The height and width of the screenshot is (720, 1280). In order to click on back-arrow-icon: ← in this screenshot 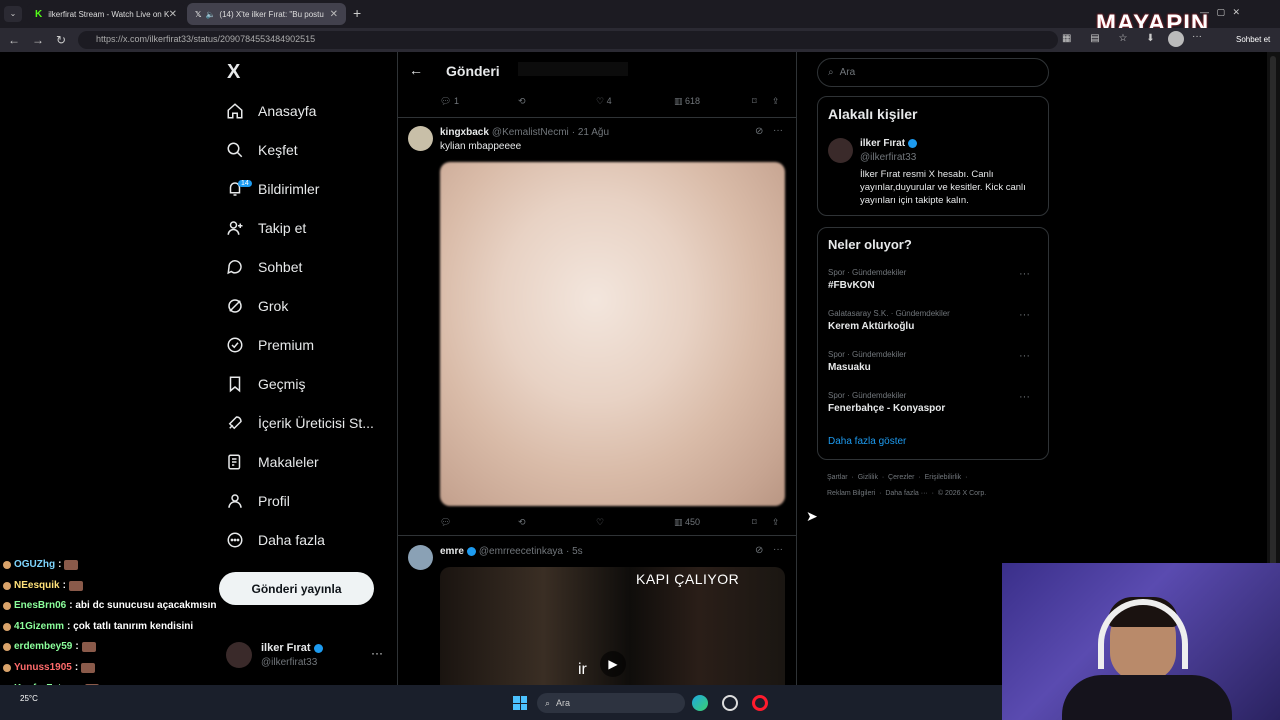, I will do `click(416, 70)`.